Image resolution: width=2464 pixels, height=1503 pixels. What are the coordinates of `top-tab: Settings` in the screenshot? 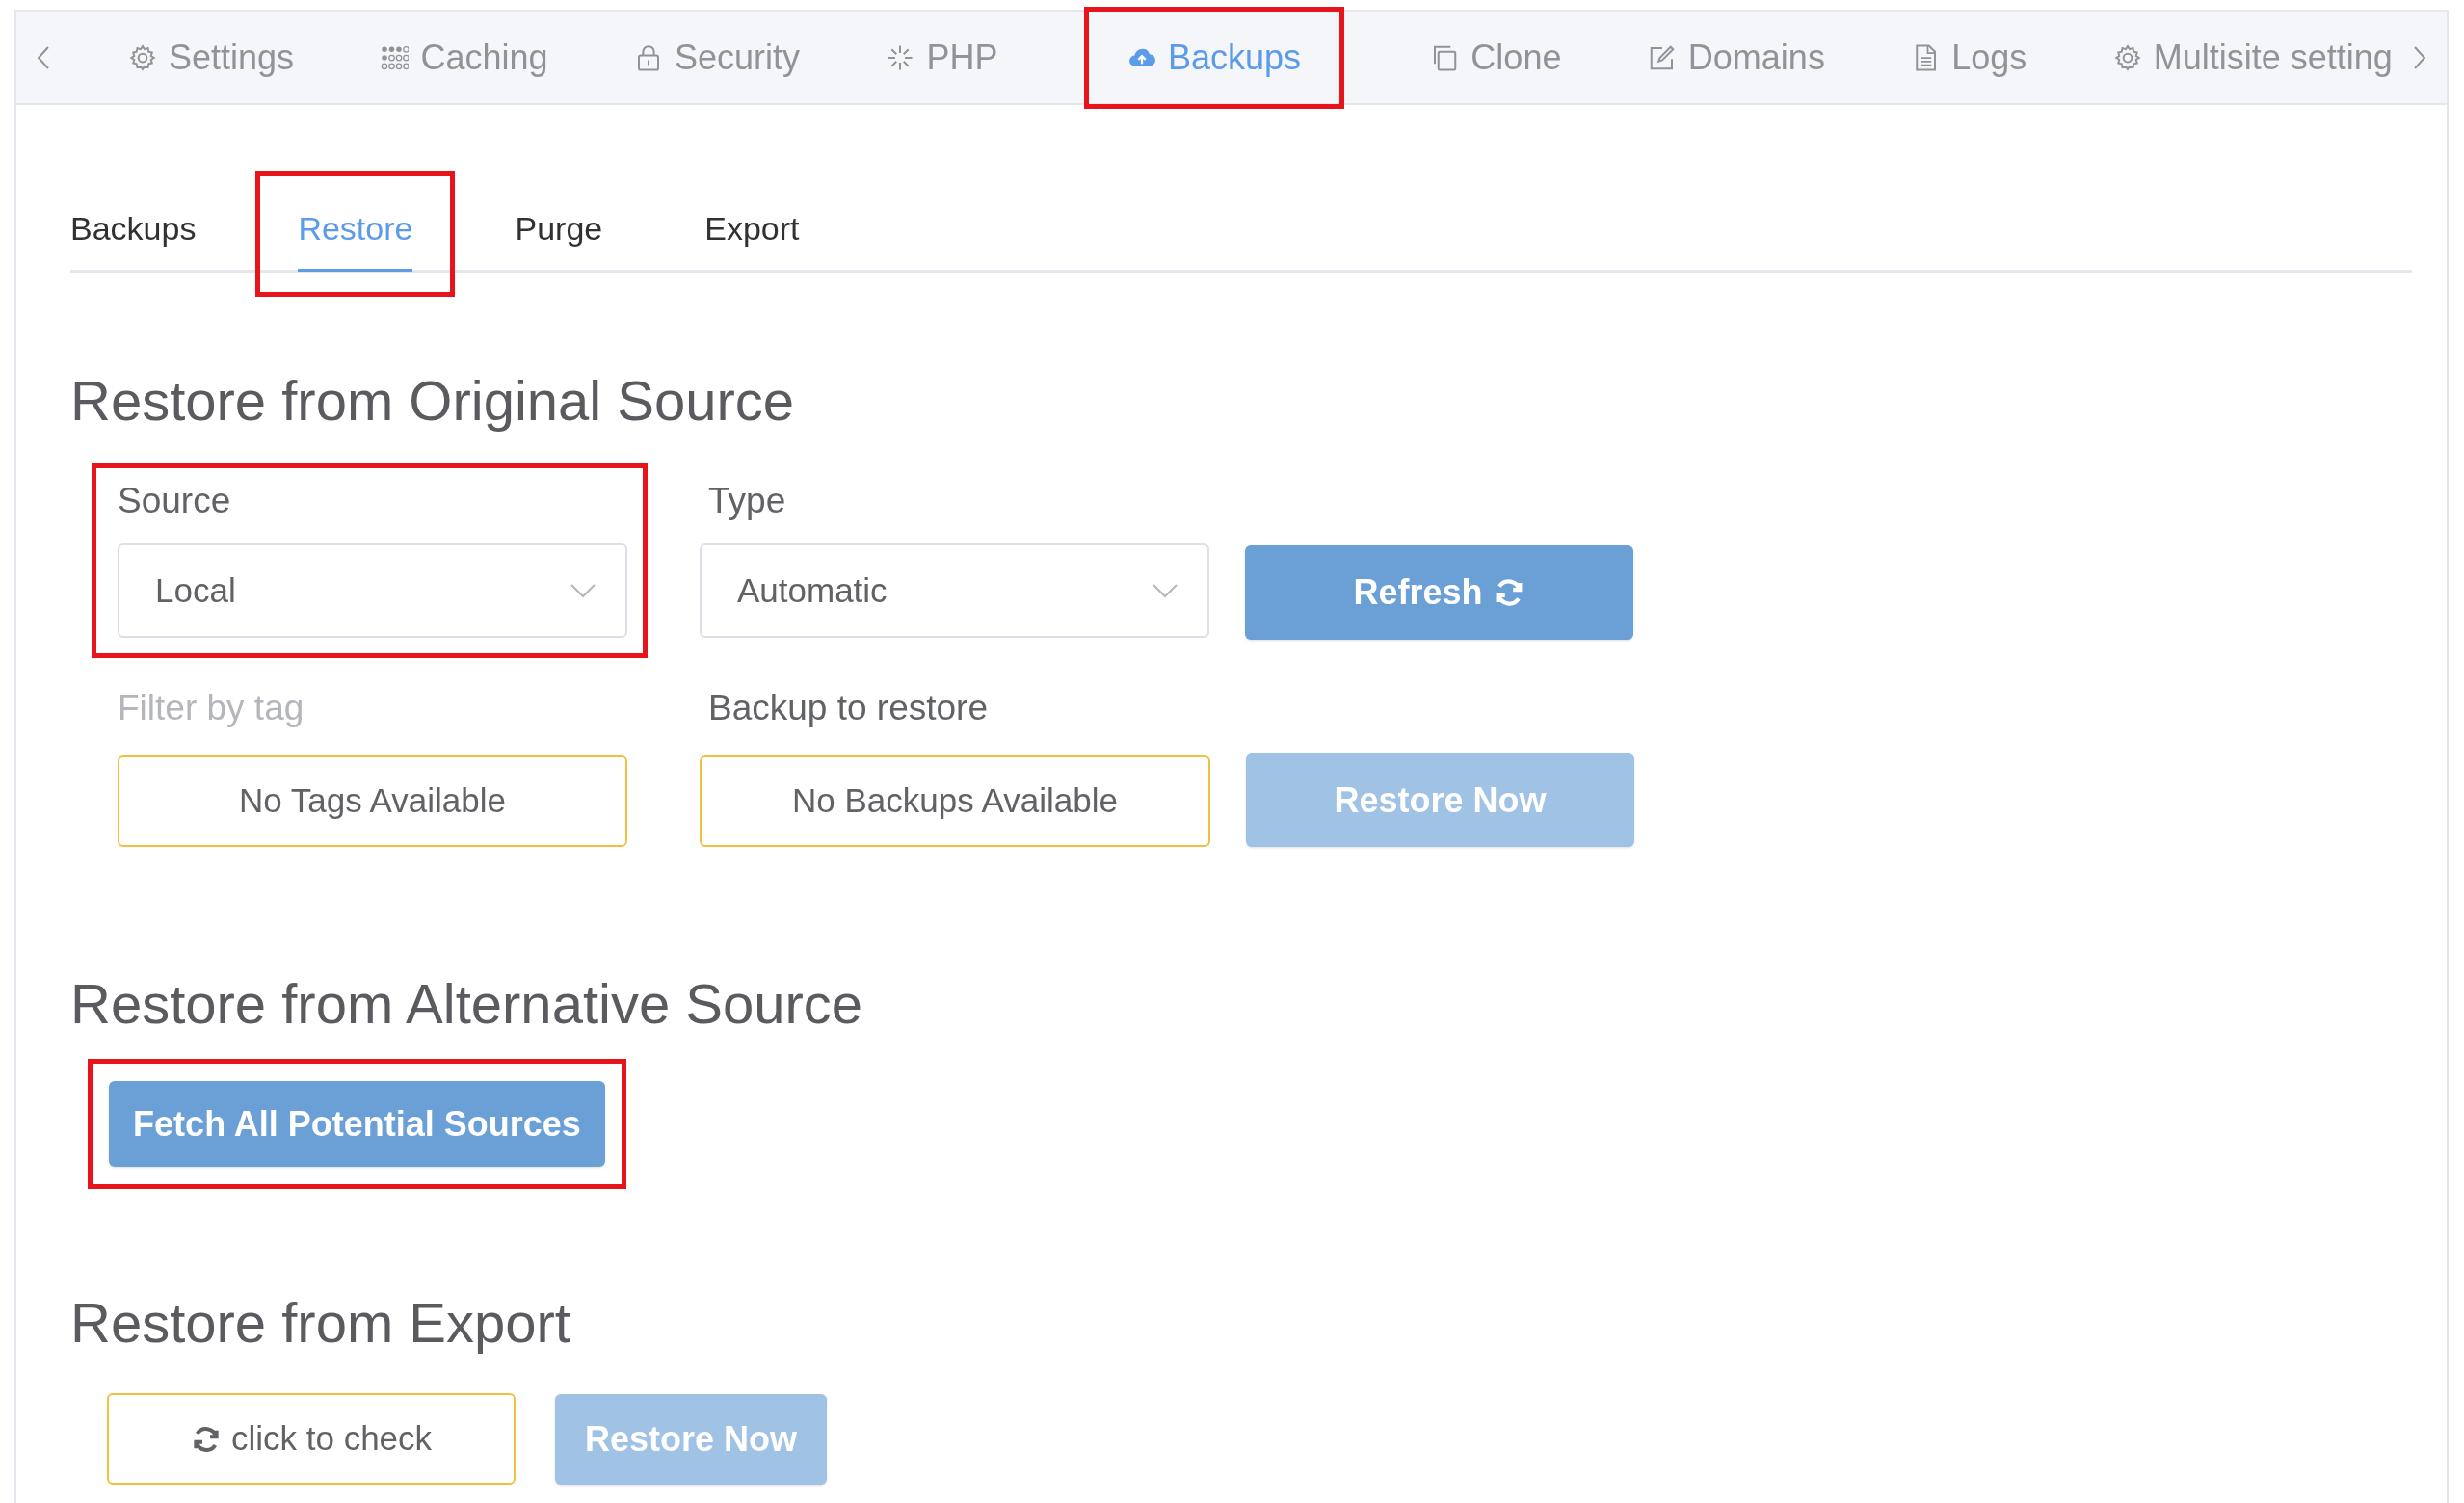 It's located at (211, 57).